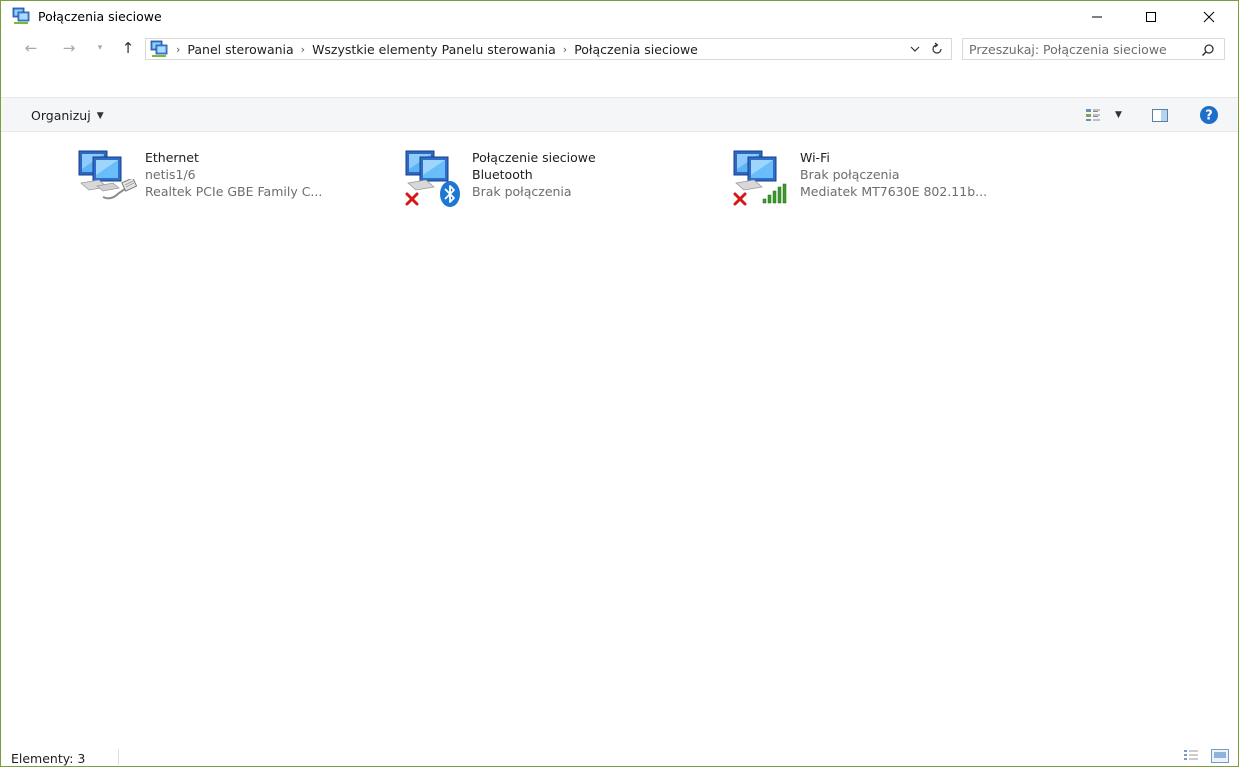 This screenshot has width=1239, height=767. I want to click on window-title: Połączenia sieciowe, so click(100, 16).